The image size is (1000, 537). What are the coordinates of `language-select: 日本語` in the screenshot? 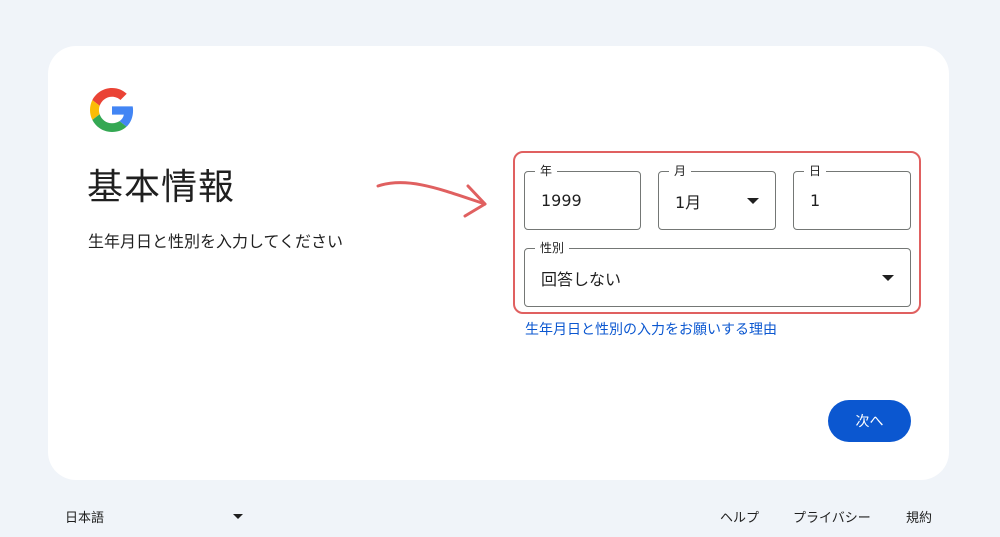 It's located at (152, 516).